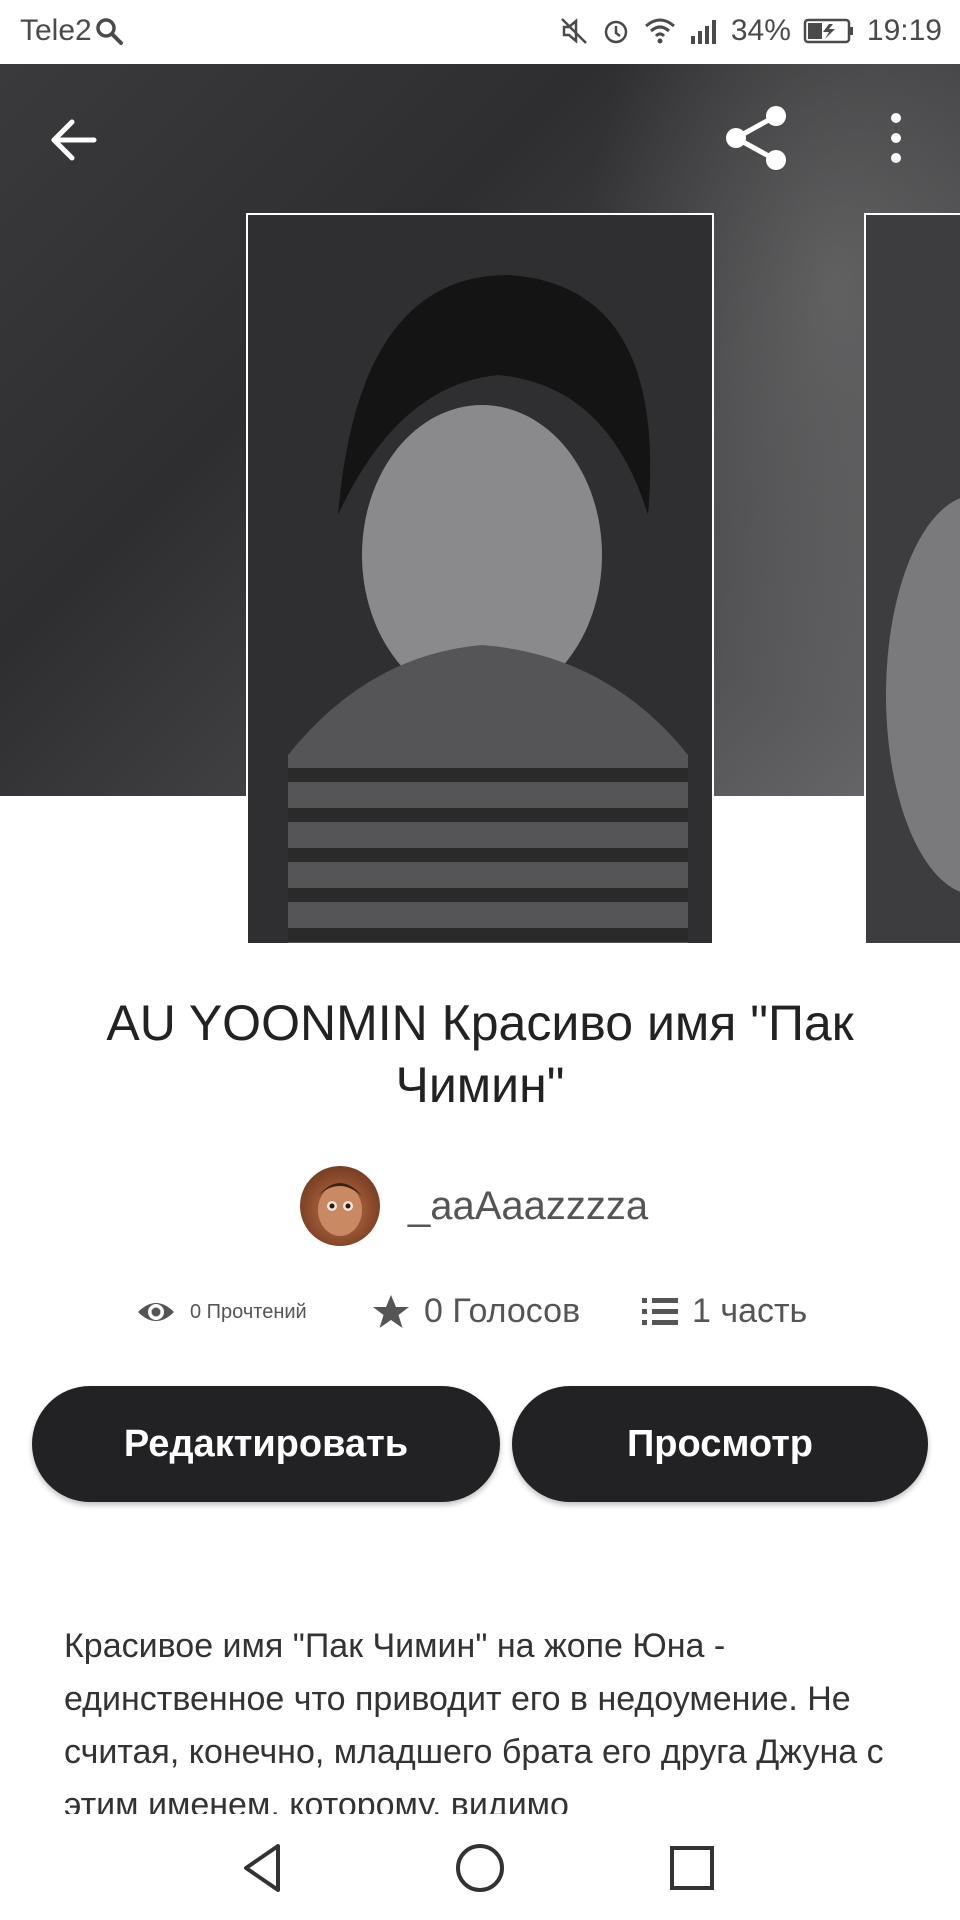 The height and width of the screenshot is (1920, 960). I want to click on triangle-back-icon, so click(262, 1868).